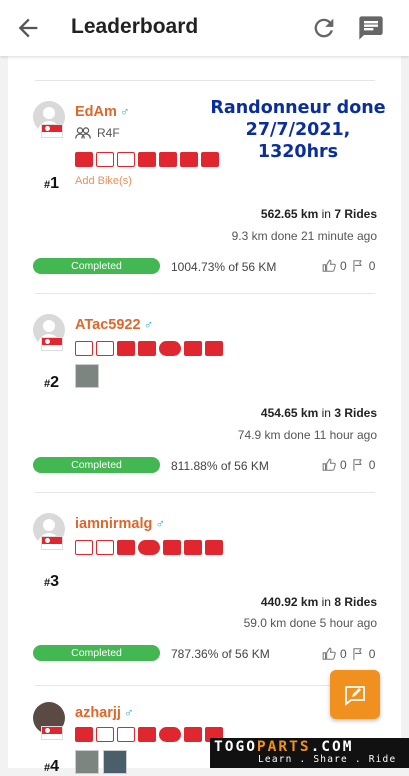 This screenshot has width=409, height=776. What do you see at coordinates (28, 28) in the screenshot?
I see `back-arrow-icon` at bounding box center [28, 28].